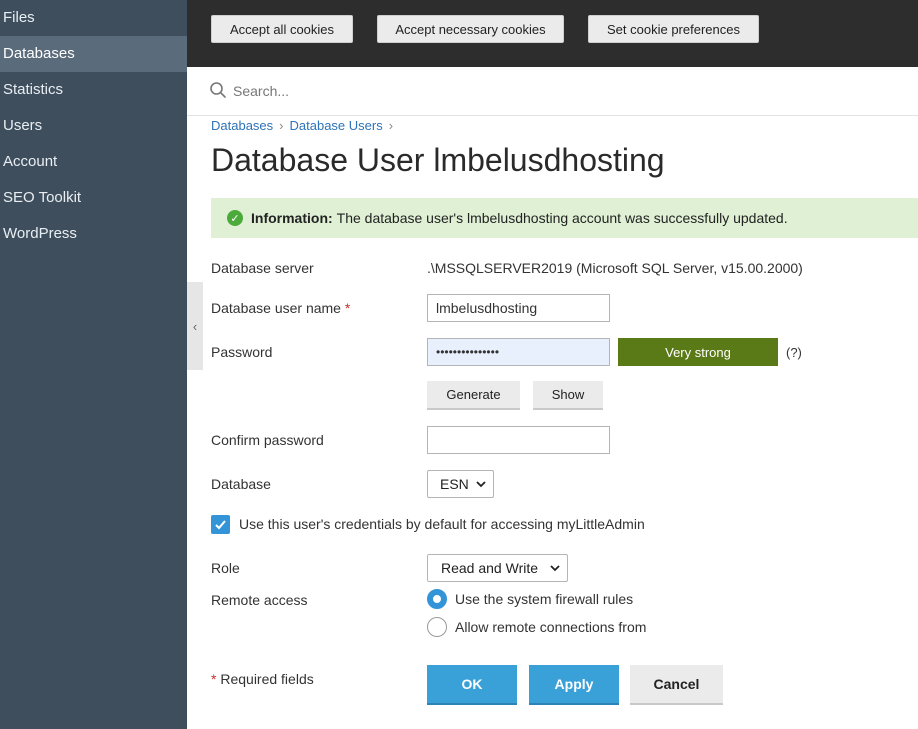  I want to click on chevron-left-icon: ‹, so click(195, 326).